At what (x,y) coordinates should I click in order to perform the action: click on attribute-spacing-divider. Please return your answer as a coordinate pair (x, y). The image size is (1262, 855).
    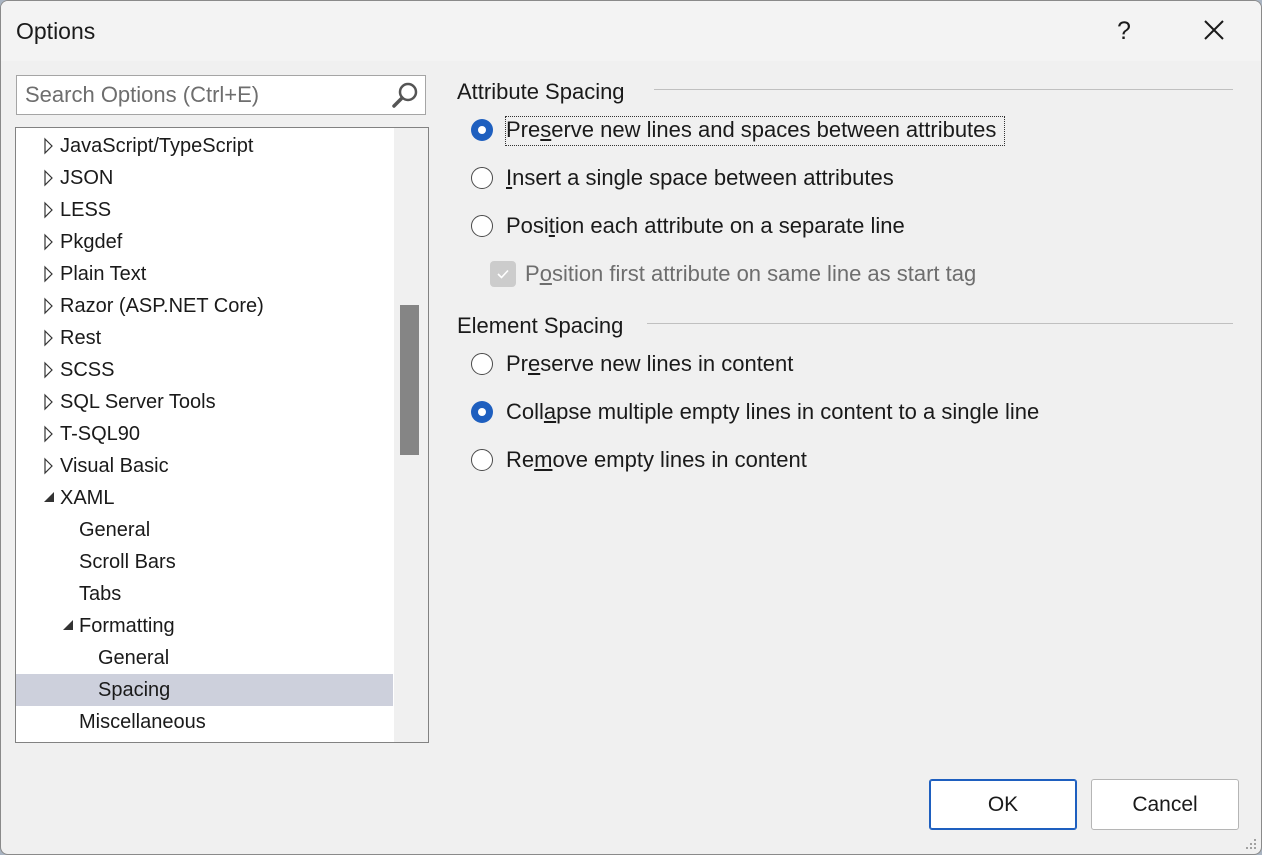
    Looking at the image, I should click on (943, 89).